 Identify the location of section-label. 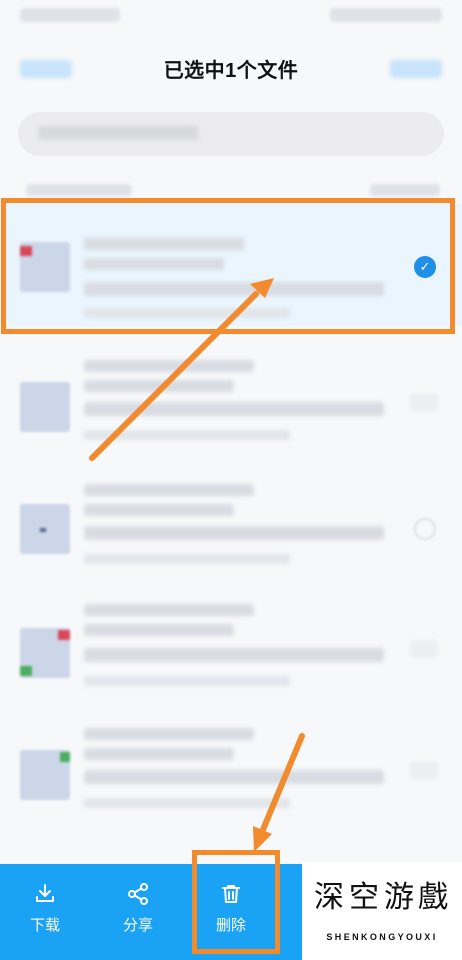
(79, 190).